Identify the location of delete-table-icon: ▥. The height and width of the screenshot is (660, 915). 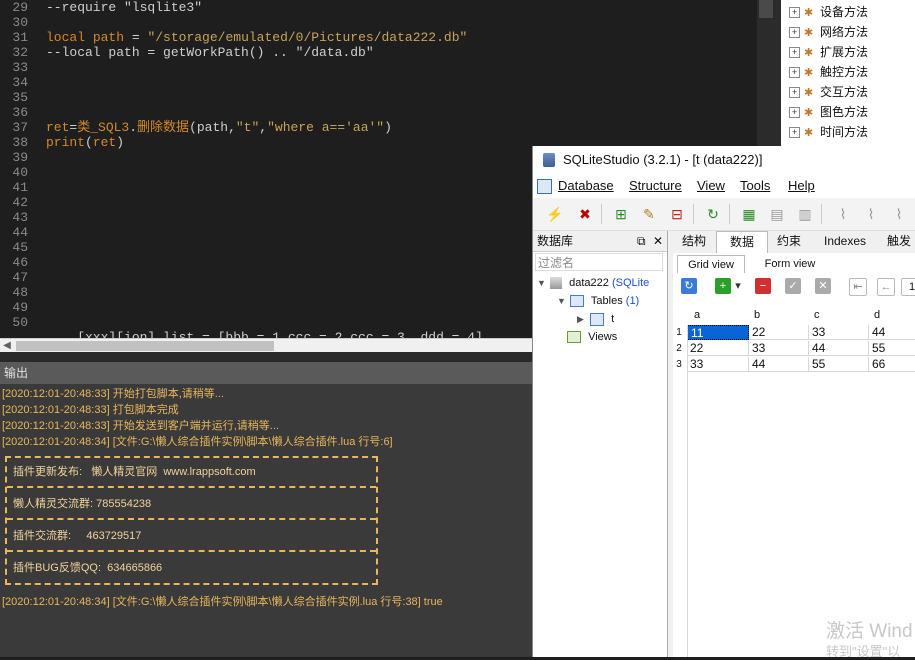
(805, 214).